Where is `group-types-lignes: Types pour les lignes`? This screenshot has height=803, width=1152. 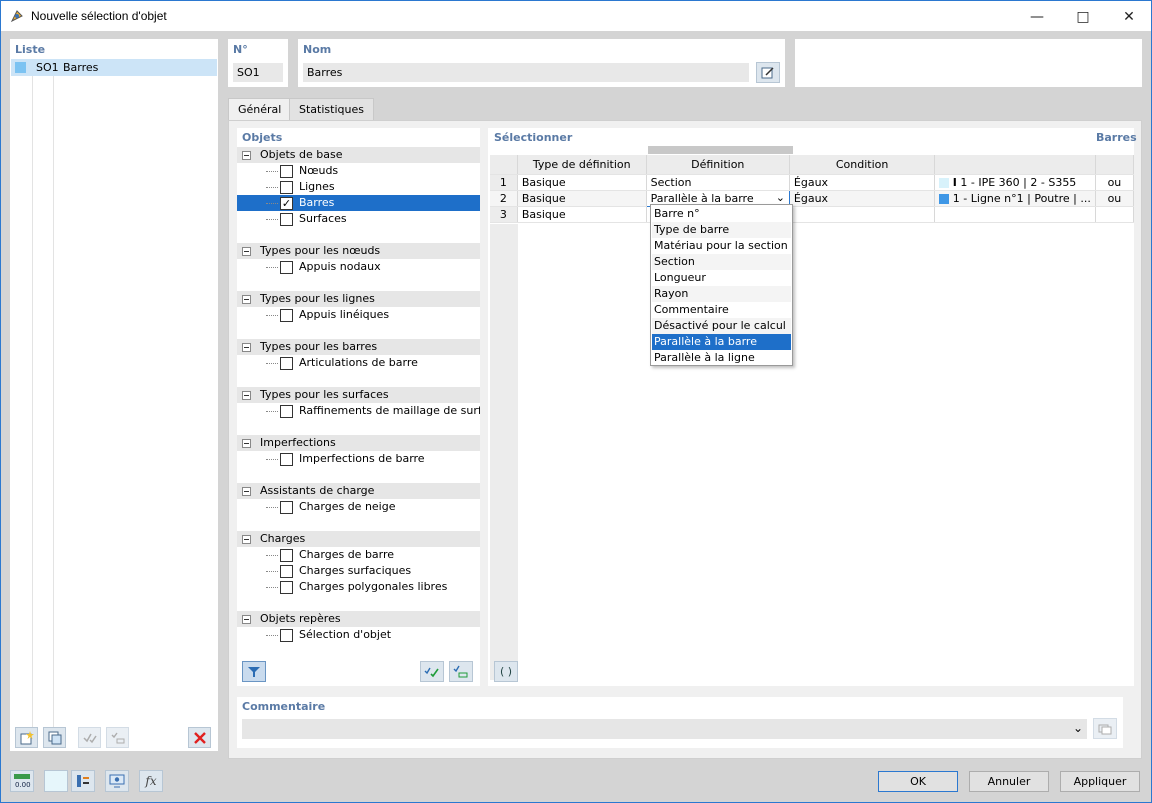
group-types-lignes: Types pour les lignes is located at coordinates (358, 299).